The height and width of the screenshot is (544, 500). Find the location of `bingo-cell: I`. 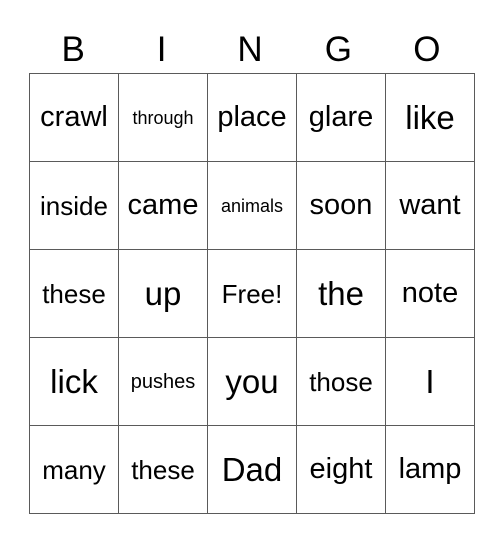

bingo-cell: I is located at coordinates (430, 381).